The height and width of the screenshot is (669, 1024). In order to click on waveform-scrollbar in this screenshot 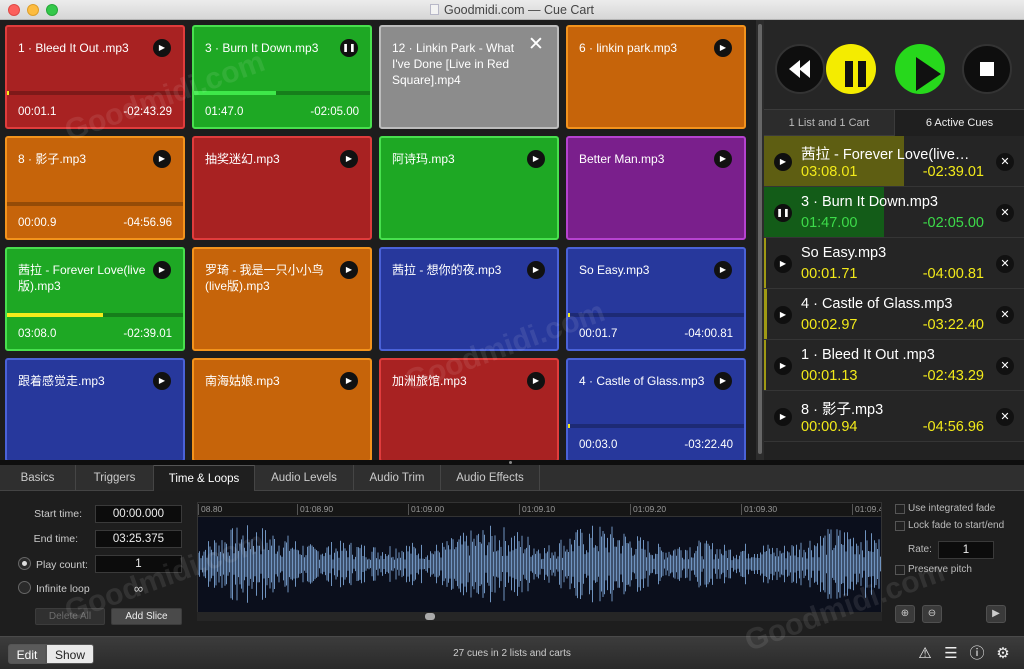, I will do `click(539, 616)`.